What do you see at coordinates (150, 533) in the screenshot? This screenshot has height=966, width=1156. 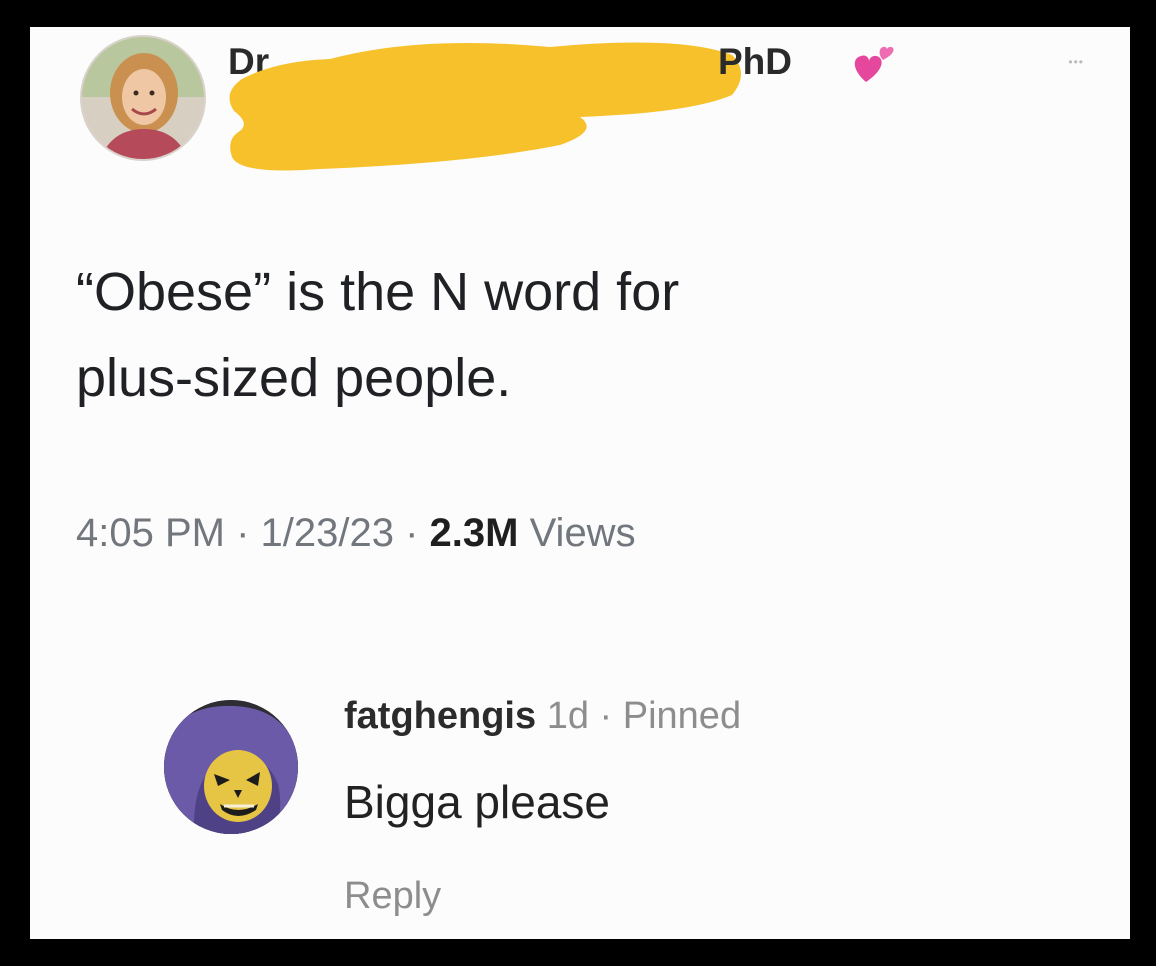 I see `tweet-time: 4:05 PM` at bounding box center [150, 533].